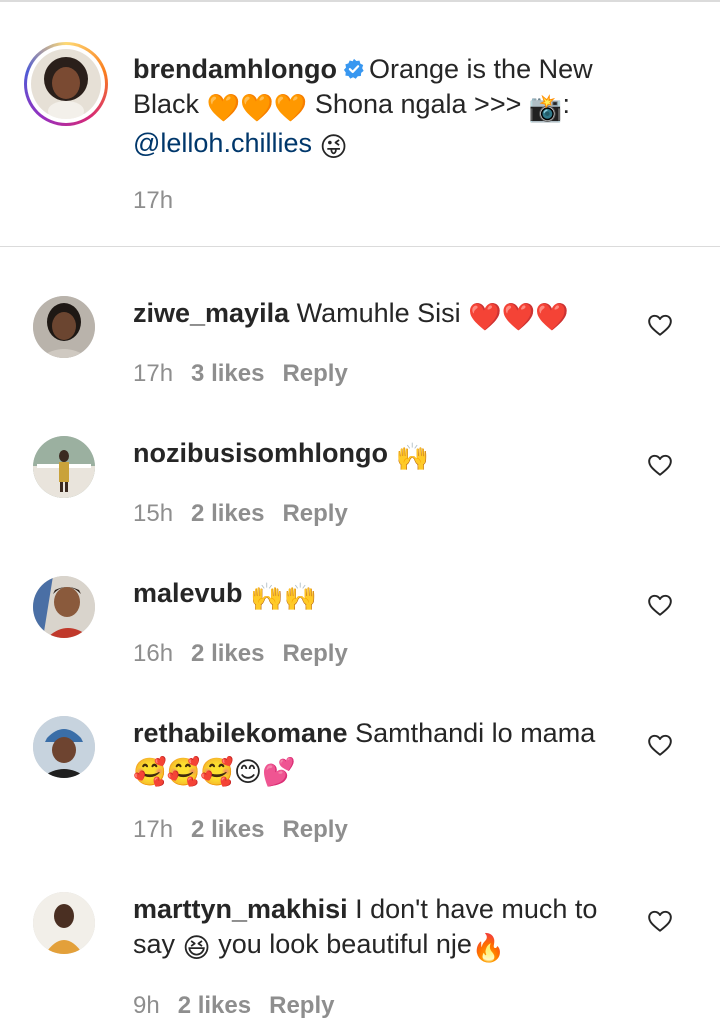 The width and height of the screenshot is (720, 1020). Describe the element at coordinates (354, 66) in the screenshot. I see `verified-badge-icon` at that location.